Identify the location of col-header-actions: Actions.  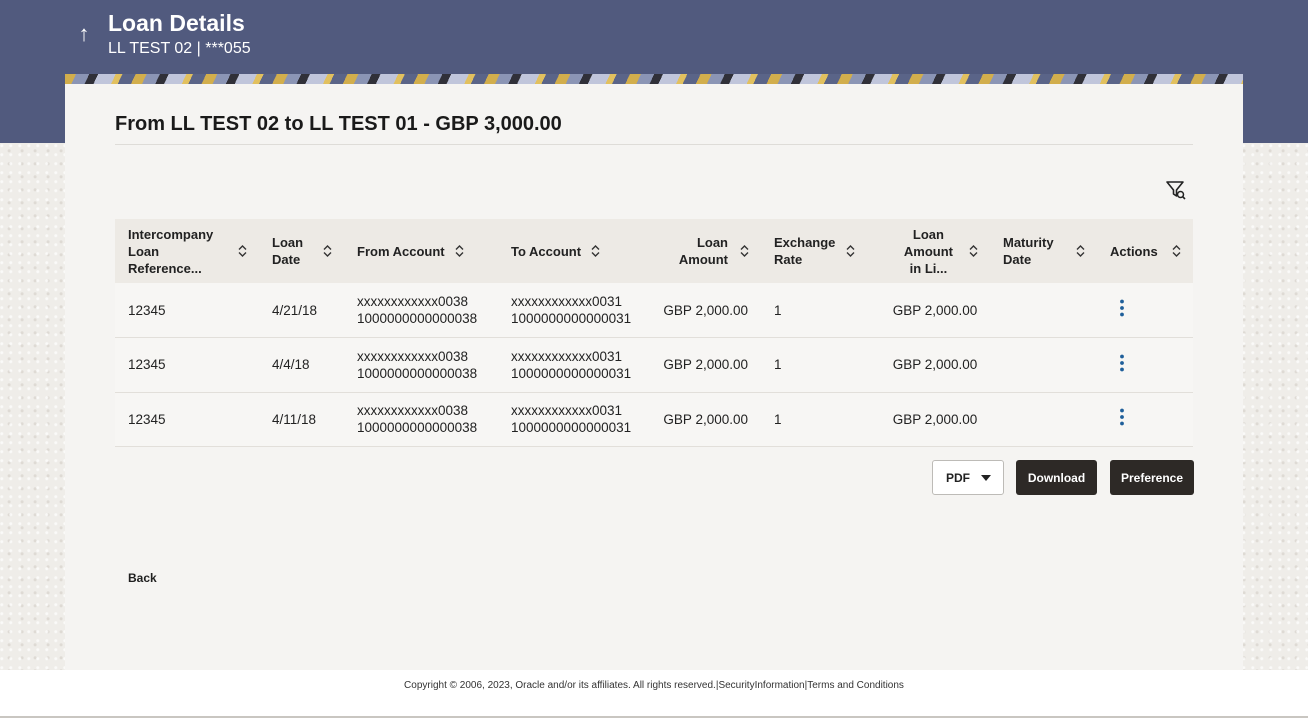
(1145, 251).